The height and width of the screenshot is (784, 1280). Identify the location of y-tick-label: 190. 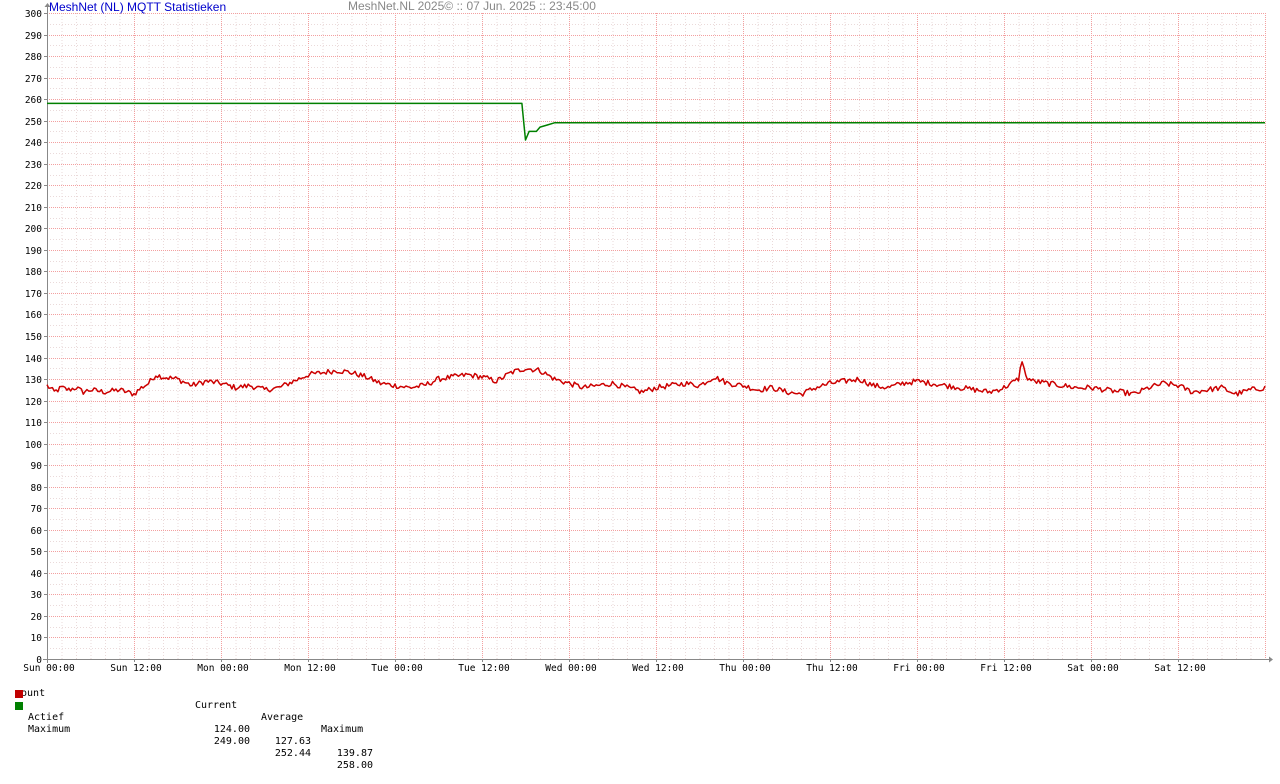
(33, 251).